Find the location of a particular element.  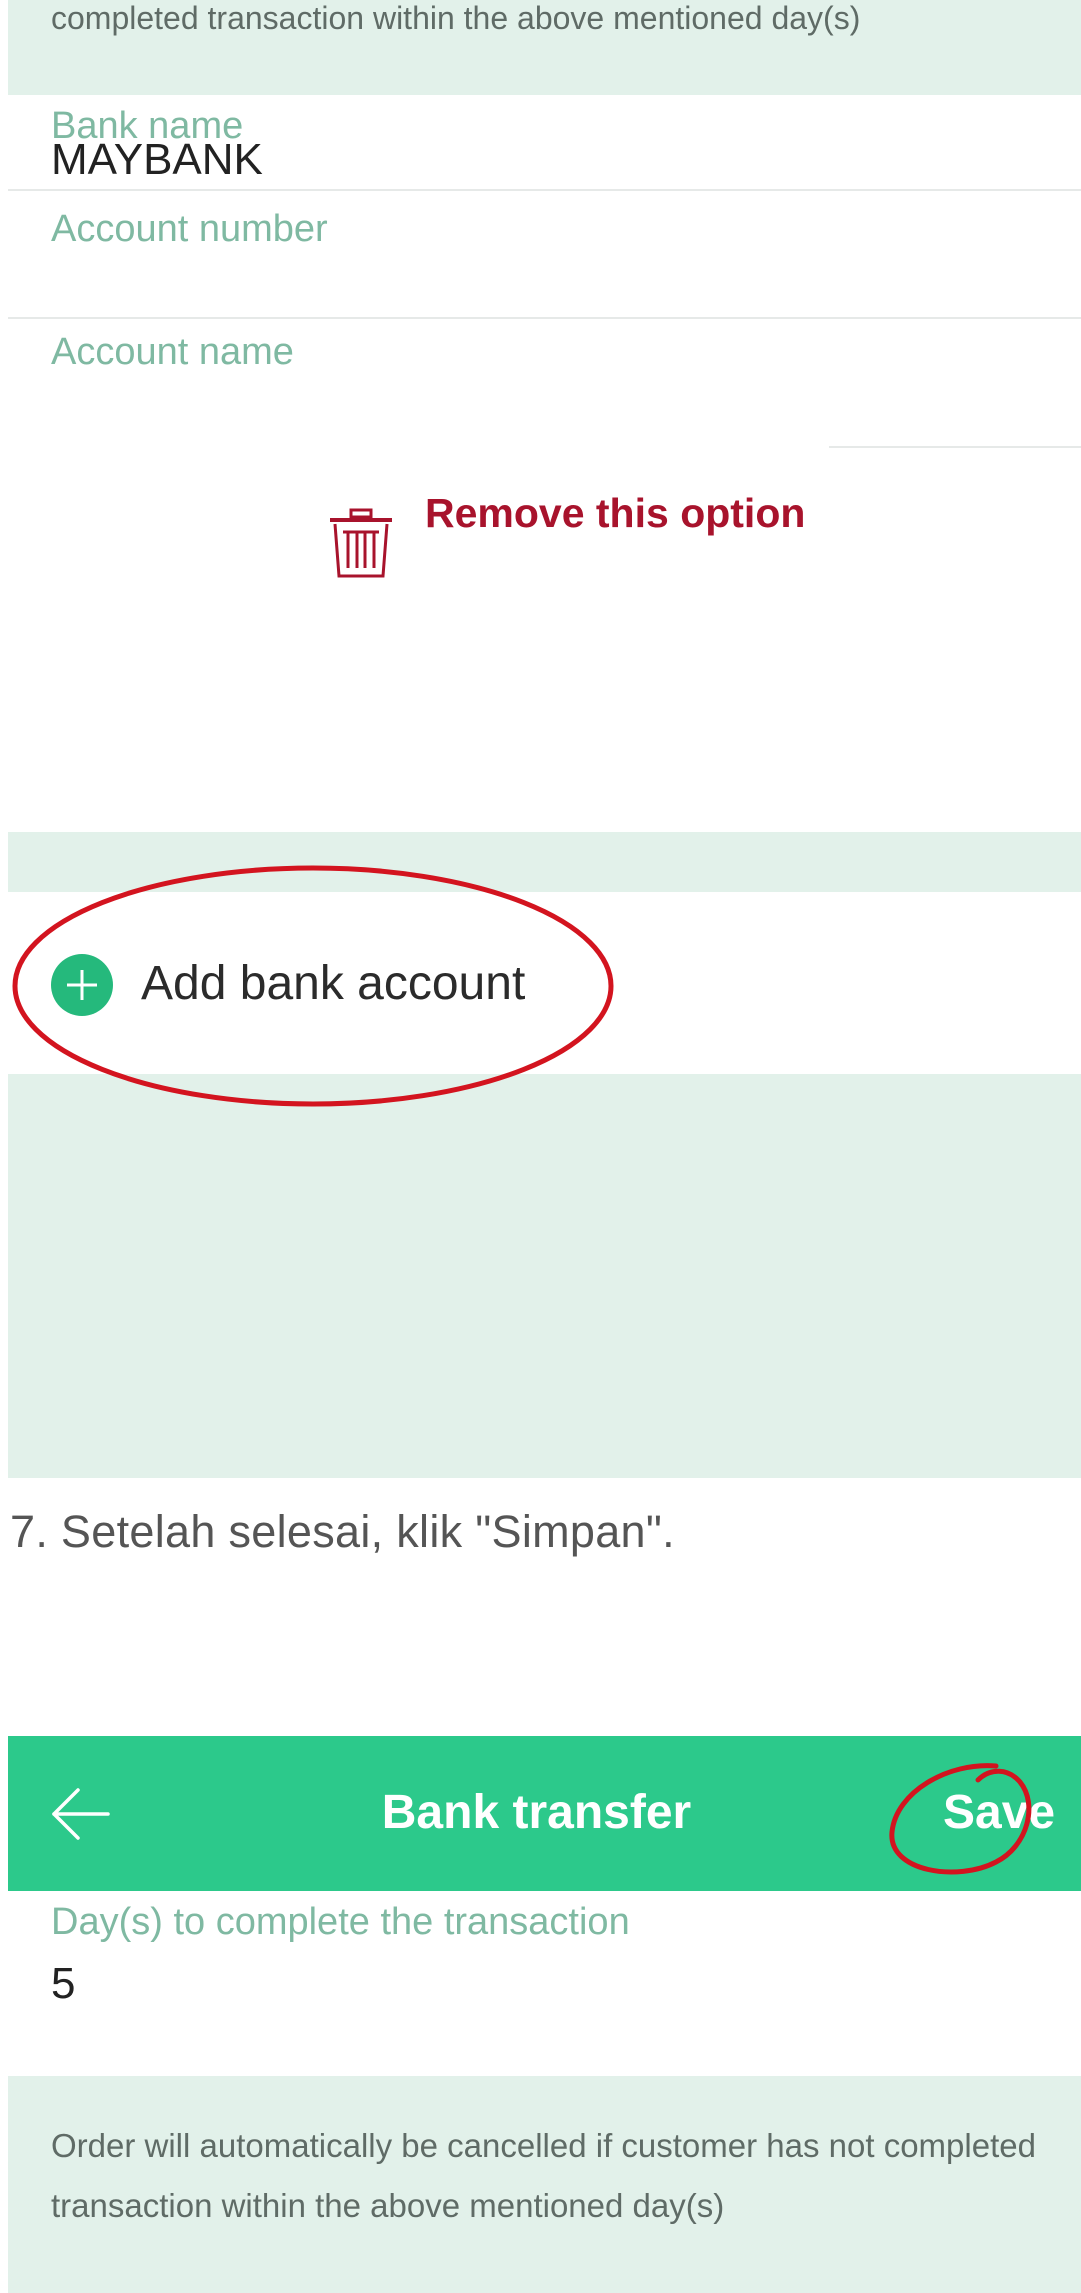

trash-icon is located at coordinates (361, 543).